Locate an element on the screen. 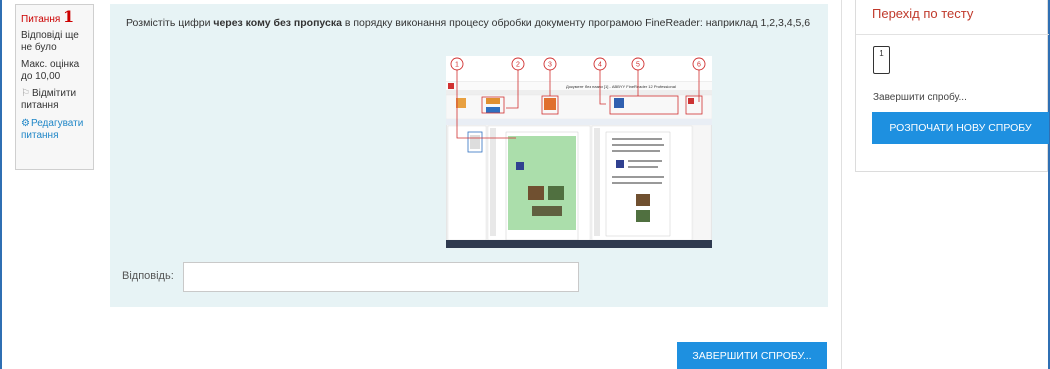  edit-question-link: ⚙Редагувати питання is located at coordinates (54, 130).